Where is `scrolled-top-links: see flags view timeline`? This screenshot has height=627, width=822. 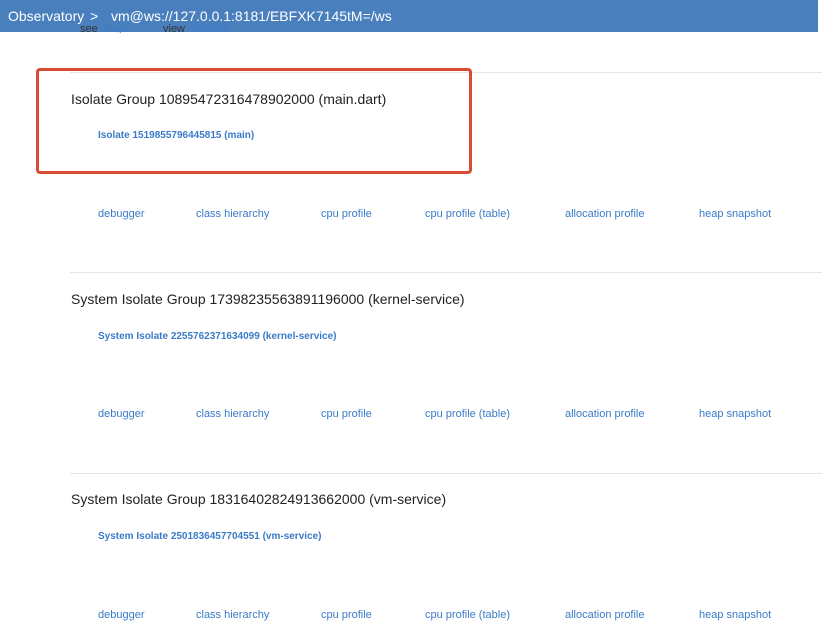
scrolled-top-links: see flags view timeline is located at coordinates (172, 27).